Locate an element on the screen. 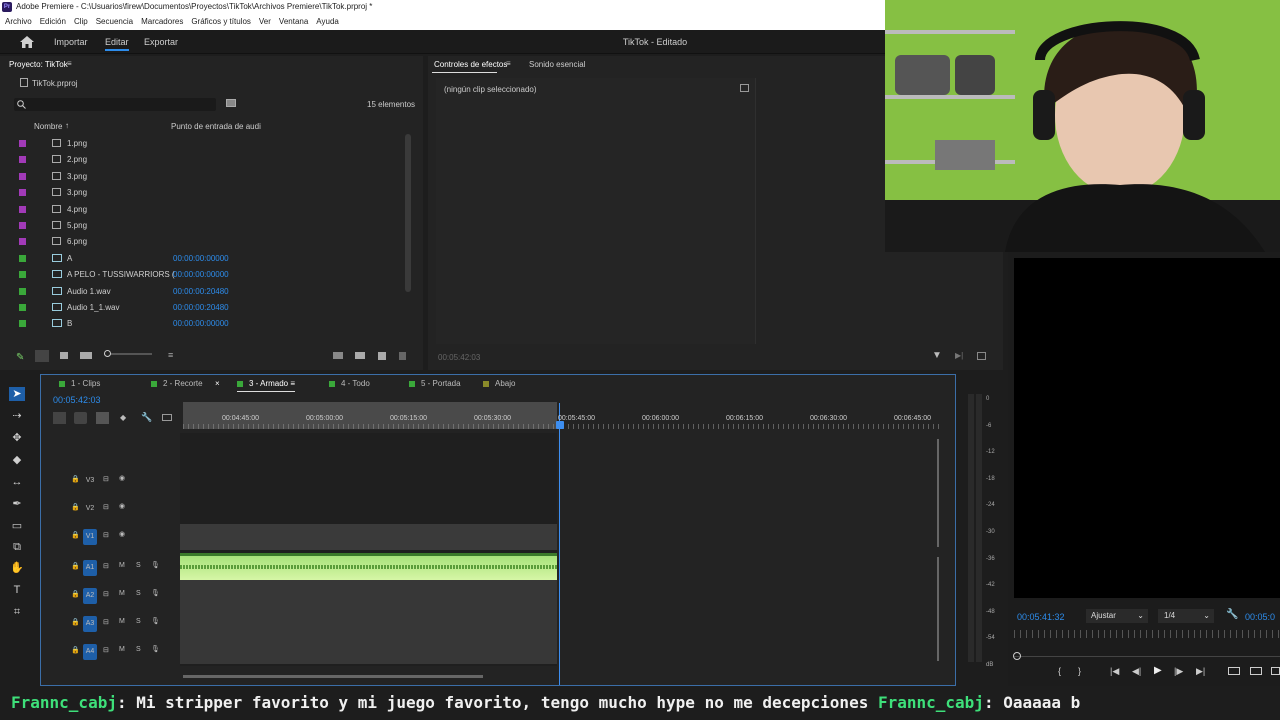 This screenshot has height=720, width=1280. program-scrubber-handle is located at coordinates (1017, 656).